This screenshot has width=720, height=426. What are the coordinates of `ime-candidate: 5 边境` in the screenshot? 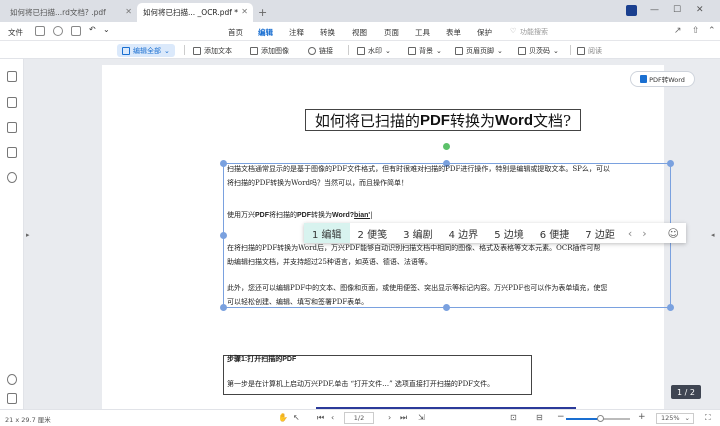 It's located at (509, 233).